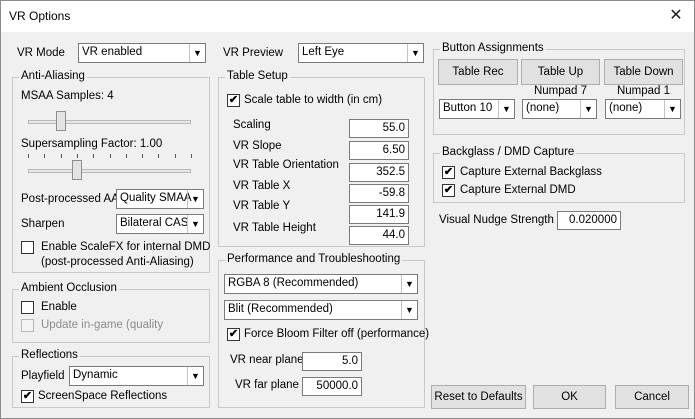 The width and height of the screenshot is (695, 419). Describe the element at coordinates (267, 385) in the screenshot. I see `far-plane-label: VR far plane` at that location.